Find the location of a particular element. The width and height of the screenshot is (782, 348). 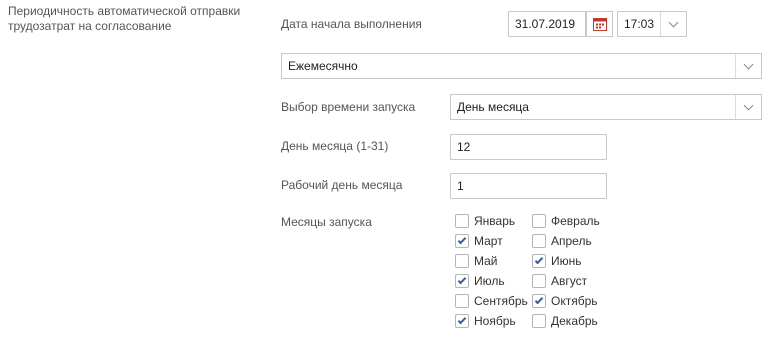

launch-time-select: День месяца is located at coordinates (606, 107).